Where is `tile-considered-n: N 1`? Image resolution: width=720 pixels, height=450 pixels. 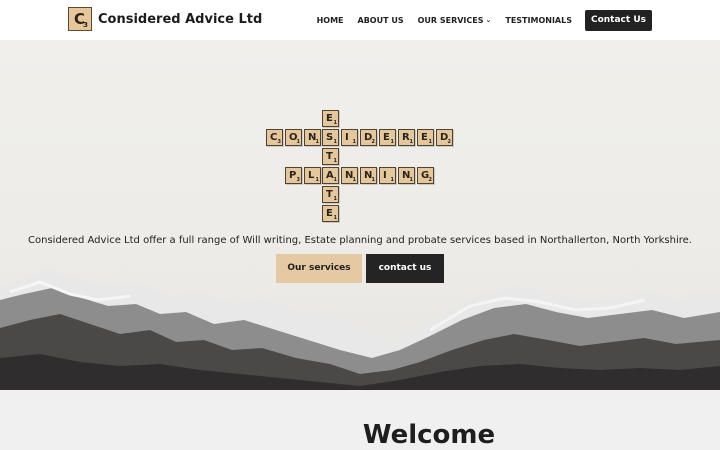 tile-considered-n: N 1 is located at coordinates (312, 137).